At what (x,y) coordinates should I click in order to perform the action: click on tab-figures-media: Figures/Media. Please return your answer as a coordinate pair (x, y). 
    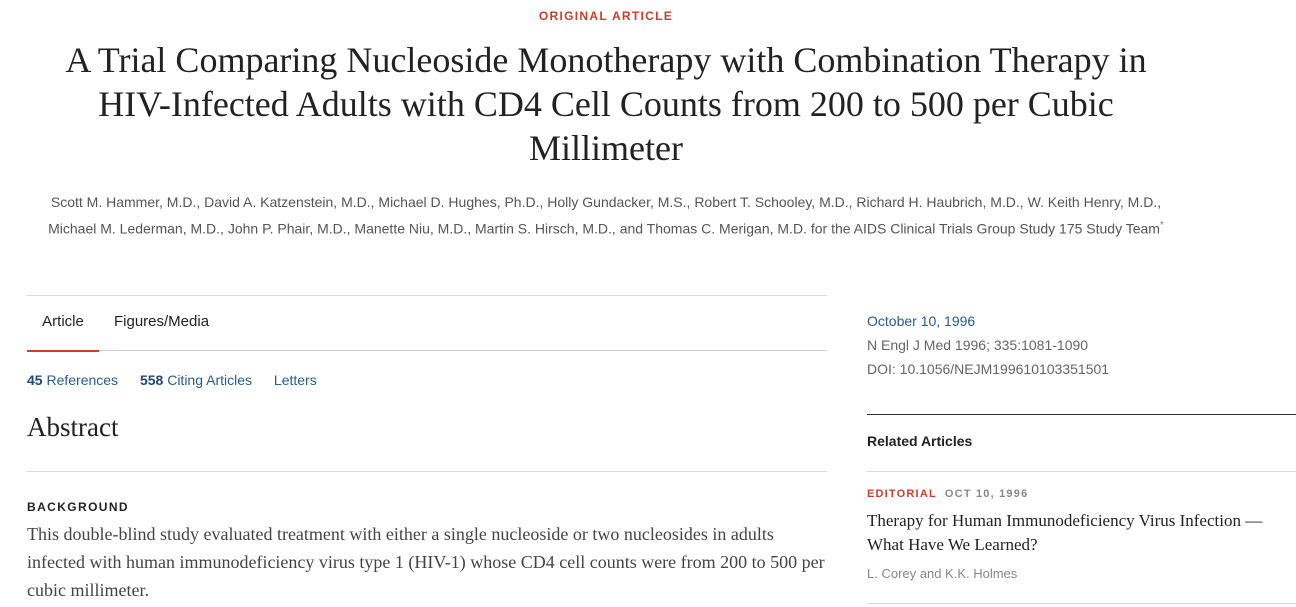
    Looking at the image, I should click on (161, 323).